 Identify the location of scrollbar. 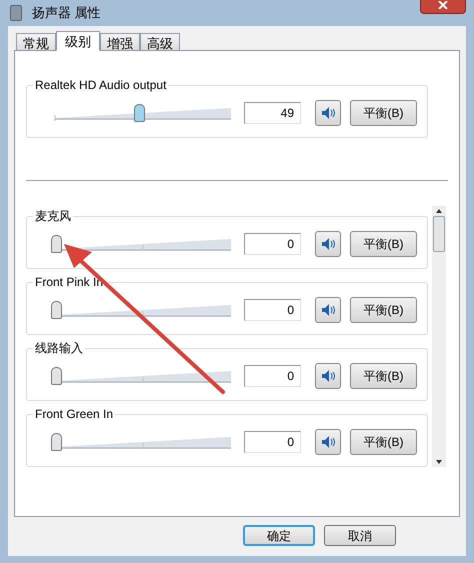
(439, 336).